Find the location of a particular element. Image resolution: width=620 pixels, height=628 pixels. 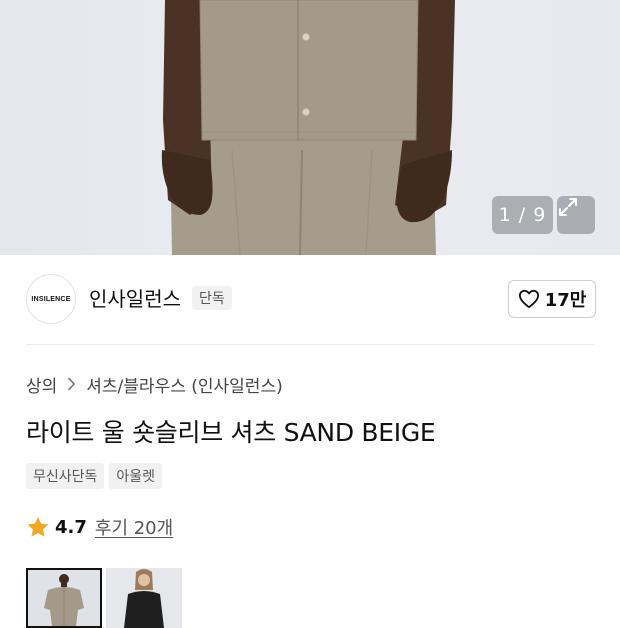

review-count-link: 후기 20개 is located at coordinates (134, 527).